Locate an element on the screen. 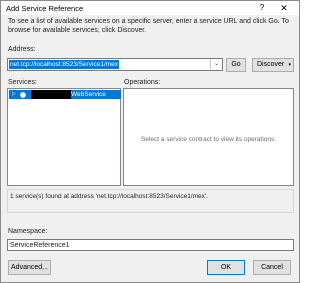 The width and height of the screenshot is (320, 283). discover-button: Discover ▾ is located at coordinates (273, 65).